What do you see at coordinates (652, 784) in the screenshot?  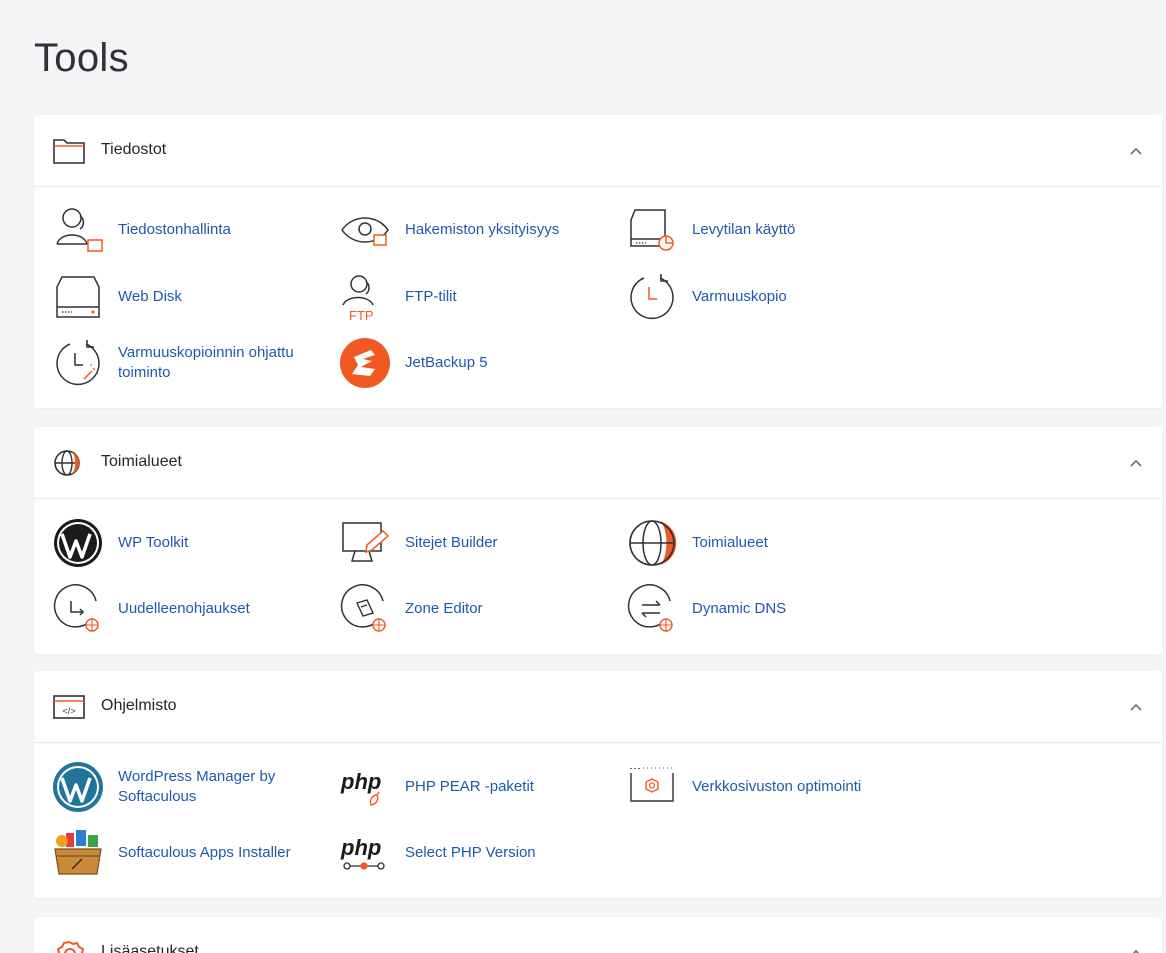 I see `optimize-website-icon` at bounding box center [652, 784].